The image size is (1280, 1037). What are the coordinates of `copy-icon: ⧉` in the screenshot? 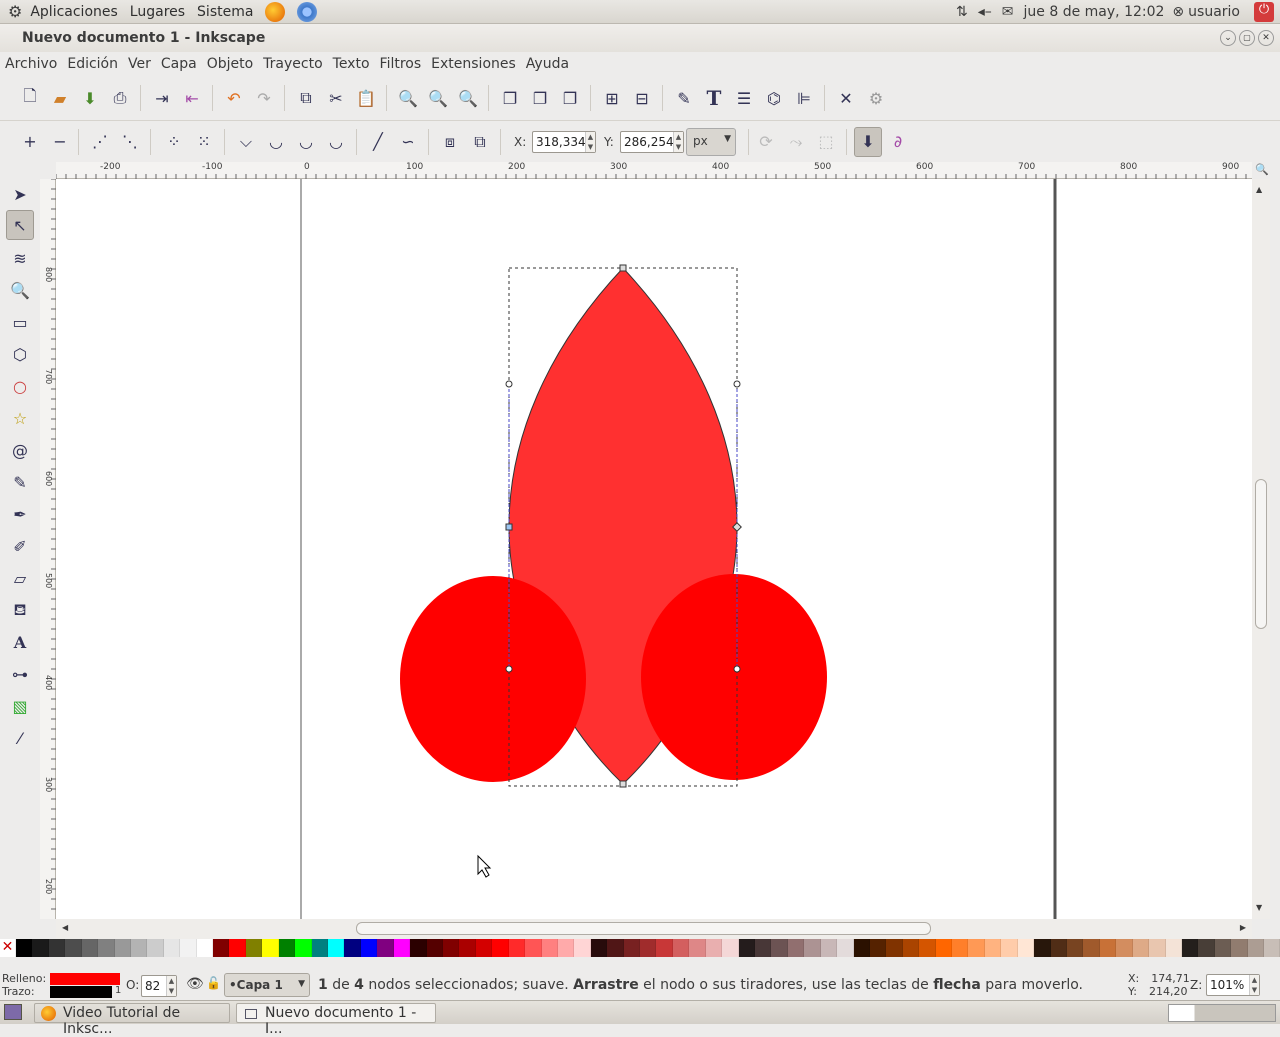 It's located at (306, 98).